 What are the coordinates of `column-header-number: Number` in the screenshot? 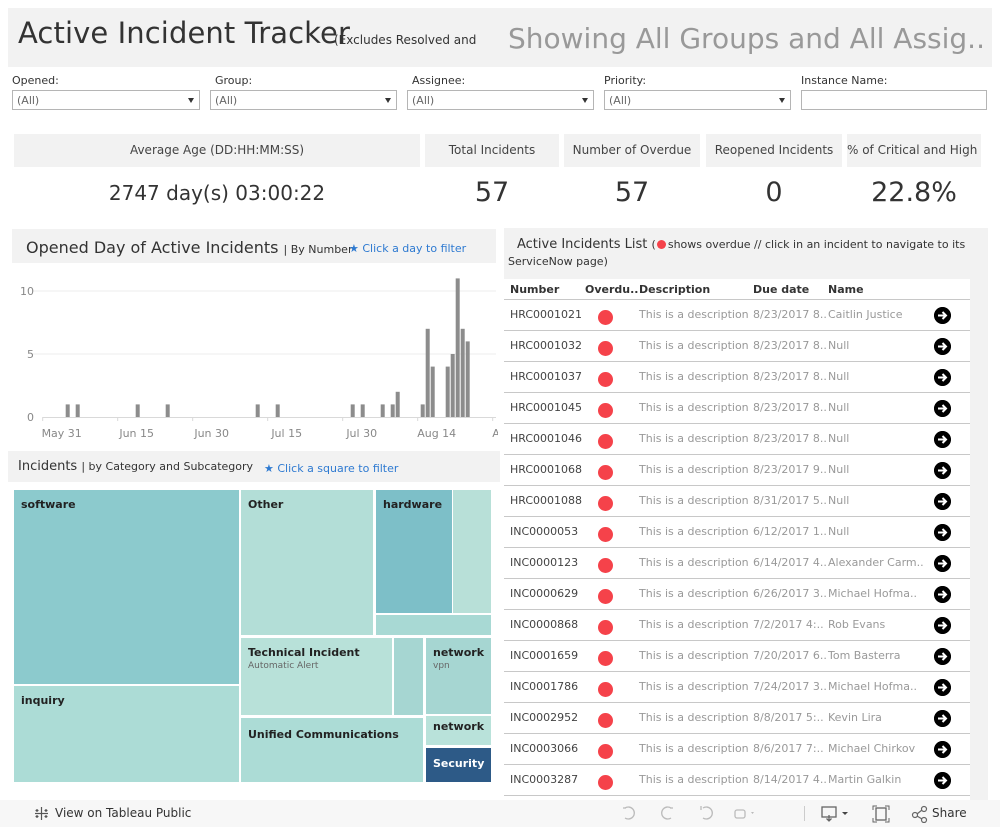 It's located at (534, 289).